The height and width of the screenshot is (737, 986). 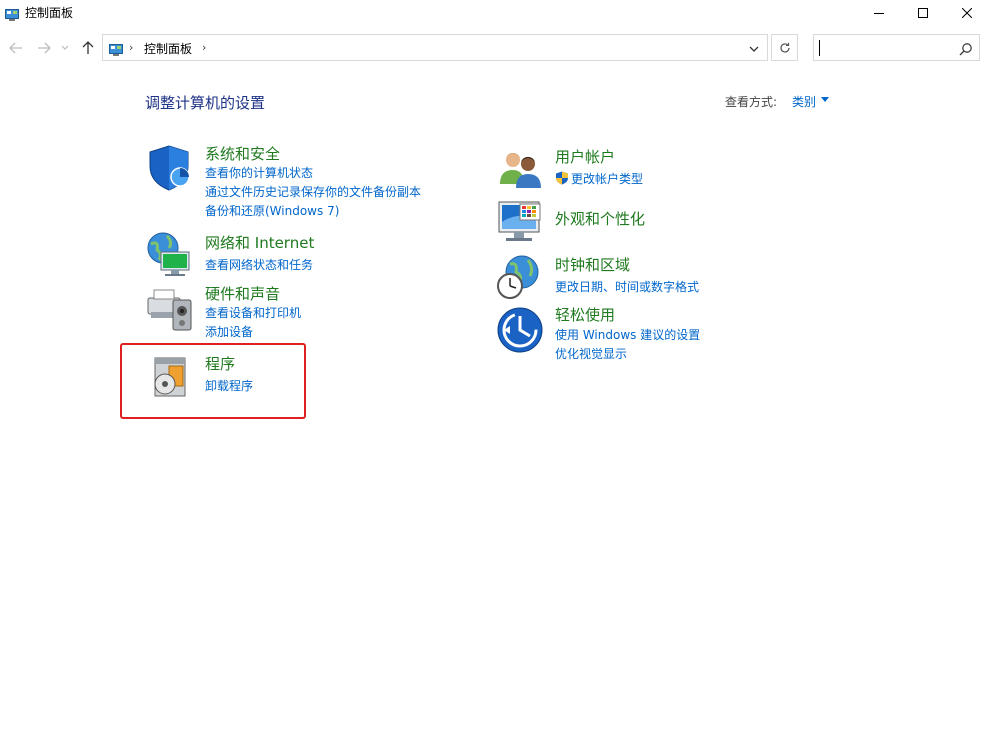 I want to click on address-dropdown-button, so click(x=754, y=48).